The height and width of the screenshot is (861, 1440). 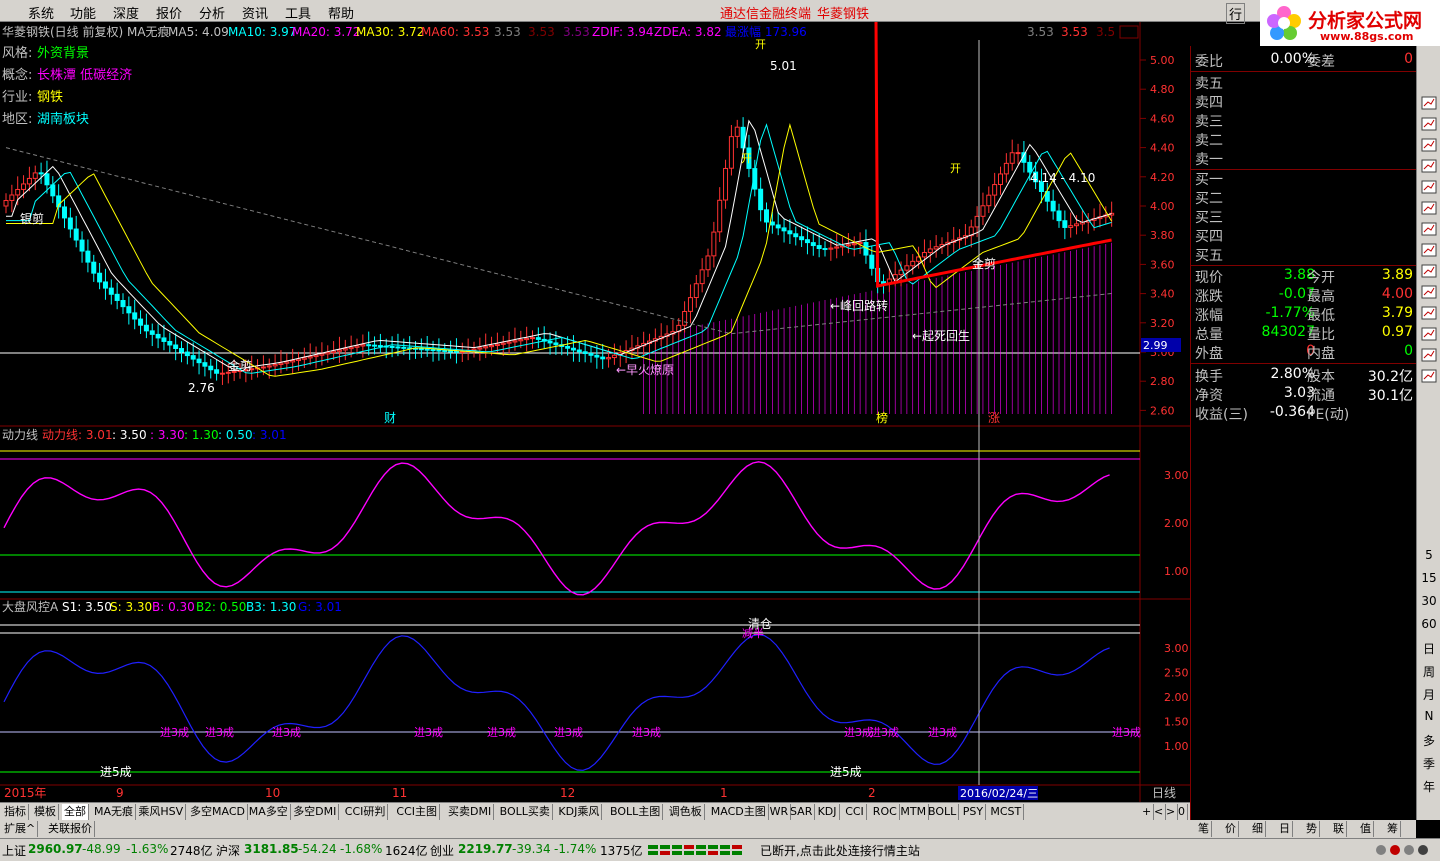 What do you see at coordinates (1182, 812) in the screenshot?
I see `tab-nav-button: 0` at bounding box center [1182, 812].